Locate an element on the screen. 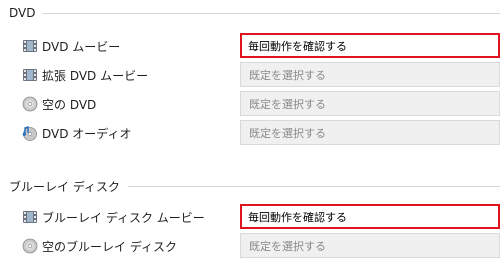 The height and width of the screenshot is (270, 500). autoplay-row-dvd-movie: DVD ムービー 毎回動作を確認する is located at coordinates (250, 46).